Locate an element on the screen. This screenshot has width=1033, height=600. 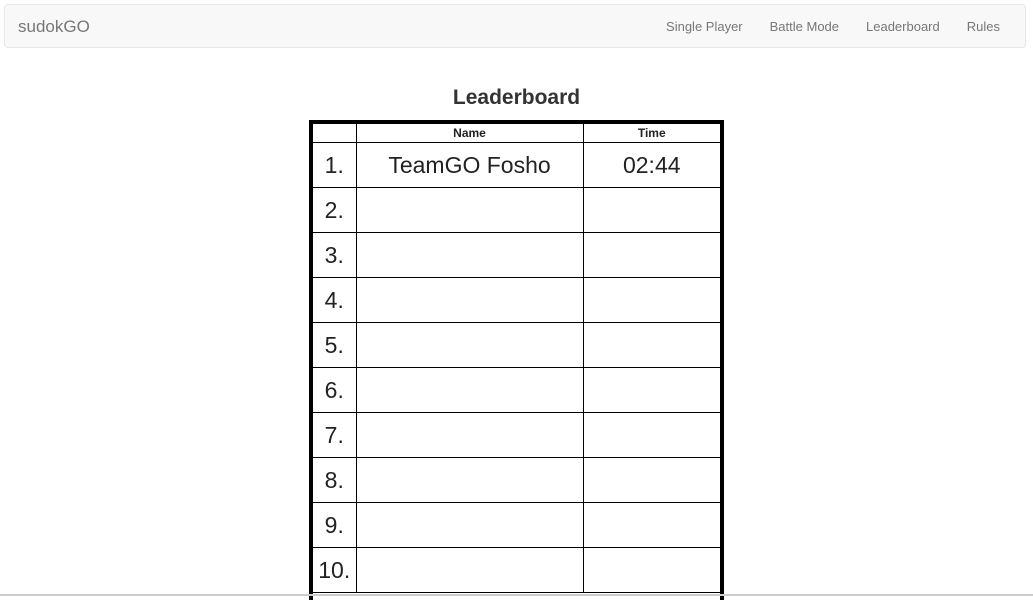
table-header-row: Name Time is located at coordinates (516, 133).